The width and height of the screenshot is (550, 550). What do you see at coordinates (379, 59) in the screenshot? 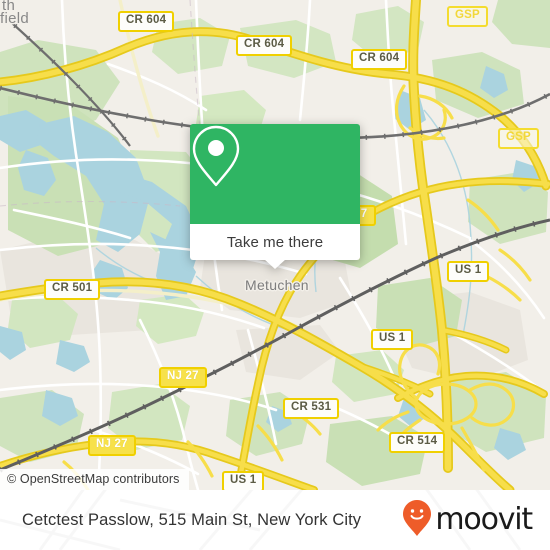
I see `shield-cr-604-c: CR 604` at bounding box center [379, 59].